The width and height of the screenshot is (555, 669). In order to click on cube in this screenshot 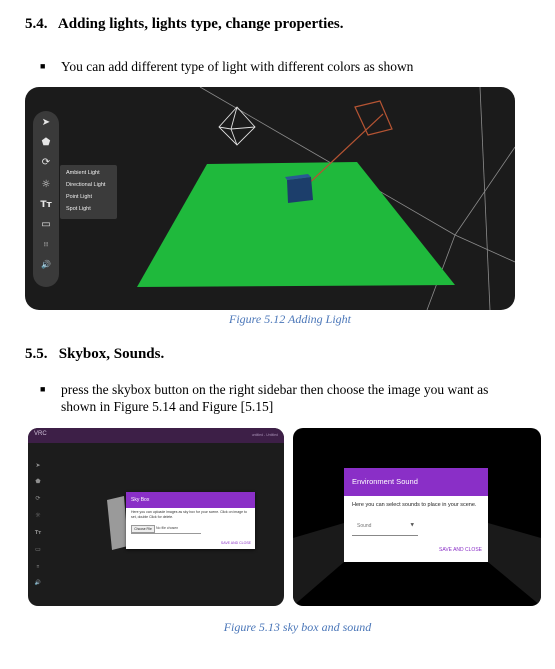, I will do `click(300, 190)`.